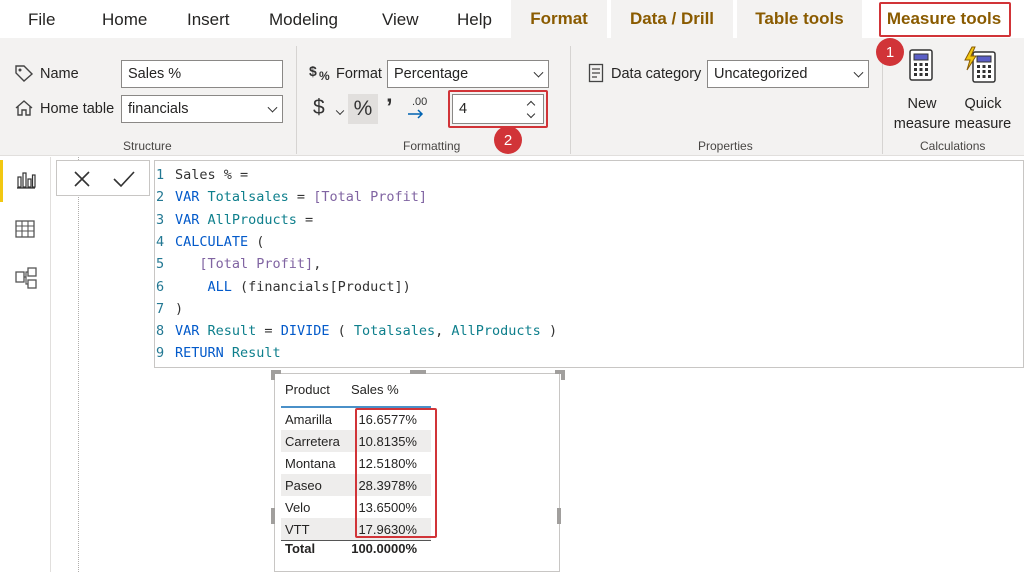 This screenshot has height=572, width=1024. What do you see at coordinates (983, 124) in the screenshot?
I see `quick-measure-label-2: measure` at bounding box center [983, 124].